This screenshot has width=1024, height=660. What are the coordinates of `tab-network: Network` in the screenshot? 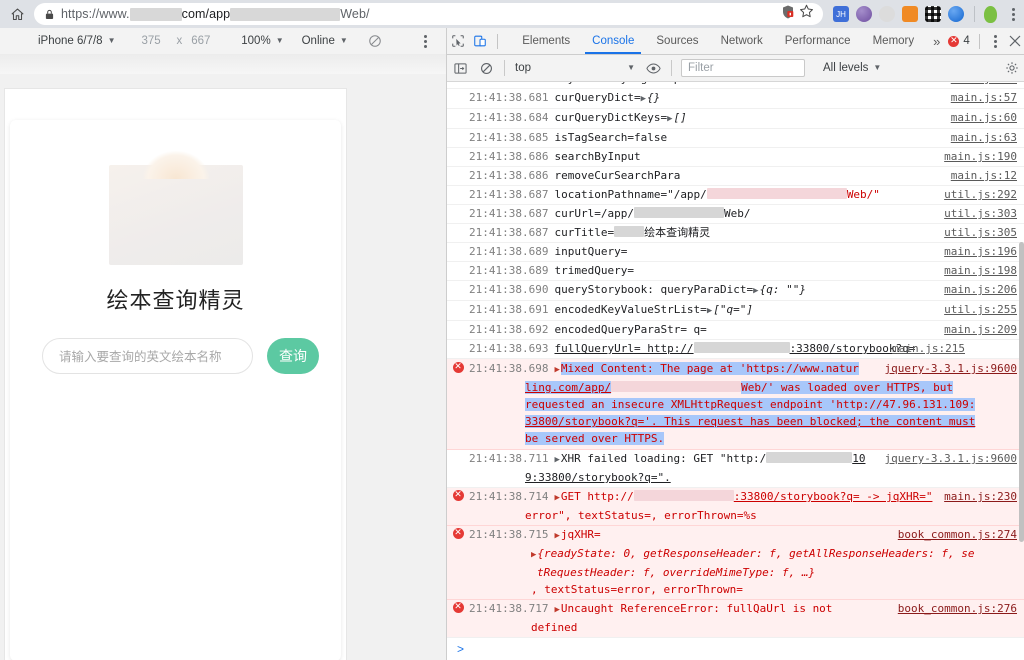 It's located at (742, 41).